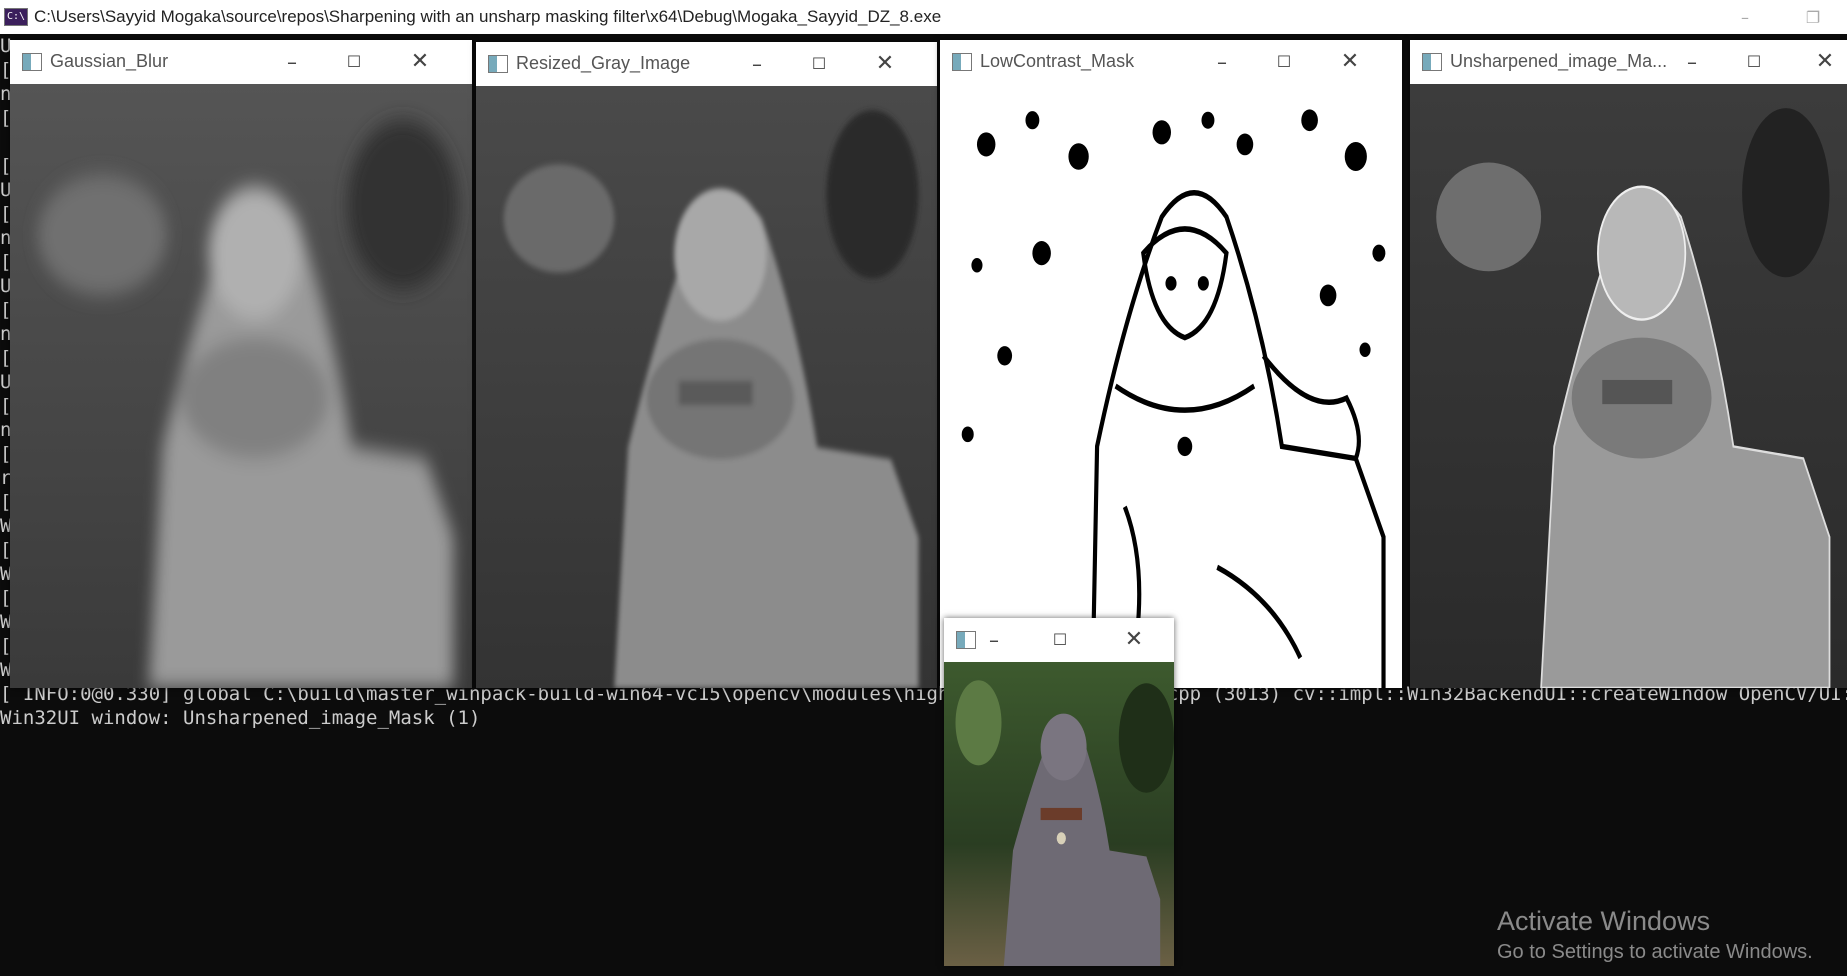  I want to click on window-titlebar: LowContrast_Mask – ☐ ✕, so click(1171, 62).